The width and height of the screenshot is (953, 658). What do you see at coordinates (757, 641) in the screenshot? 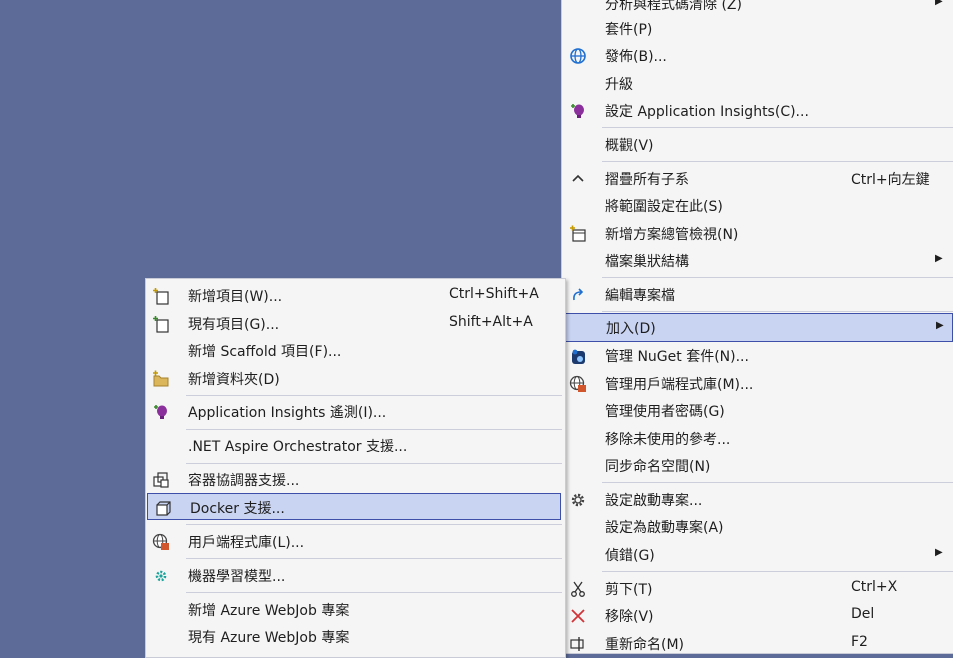
I see `menu-item-rename: 重新命名(M) F2` at bounding box center [757, 641].